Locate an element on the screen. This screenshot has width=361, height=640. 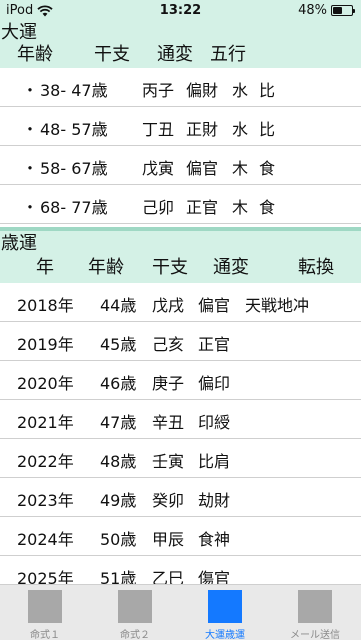
saiun-row: 2021年 47歳 辛丑 印綬 is located at coordinates (180, 419).